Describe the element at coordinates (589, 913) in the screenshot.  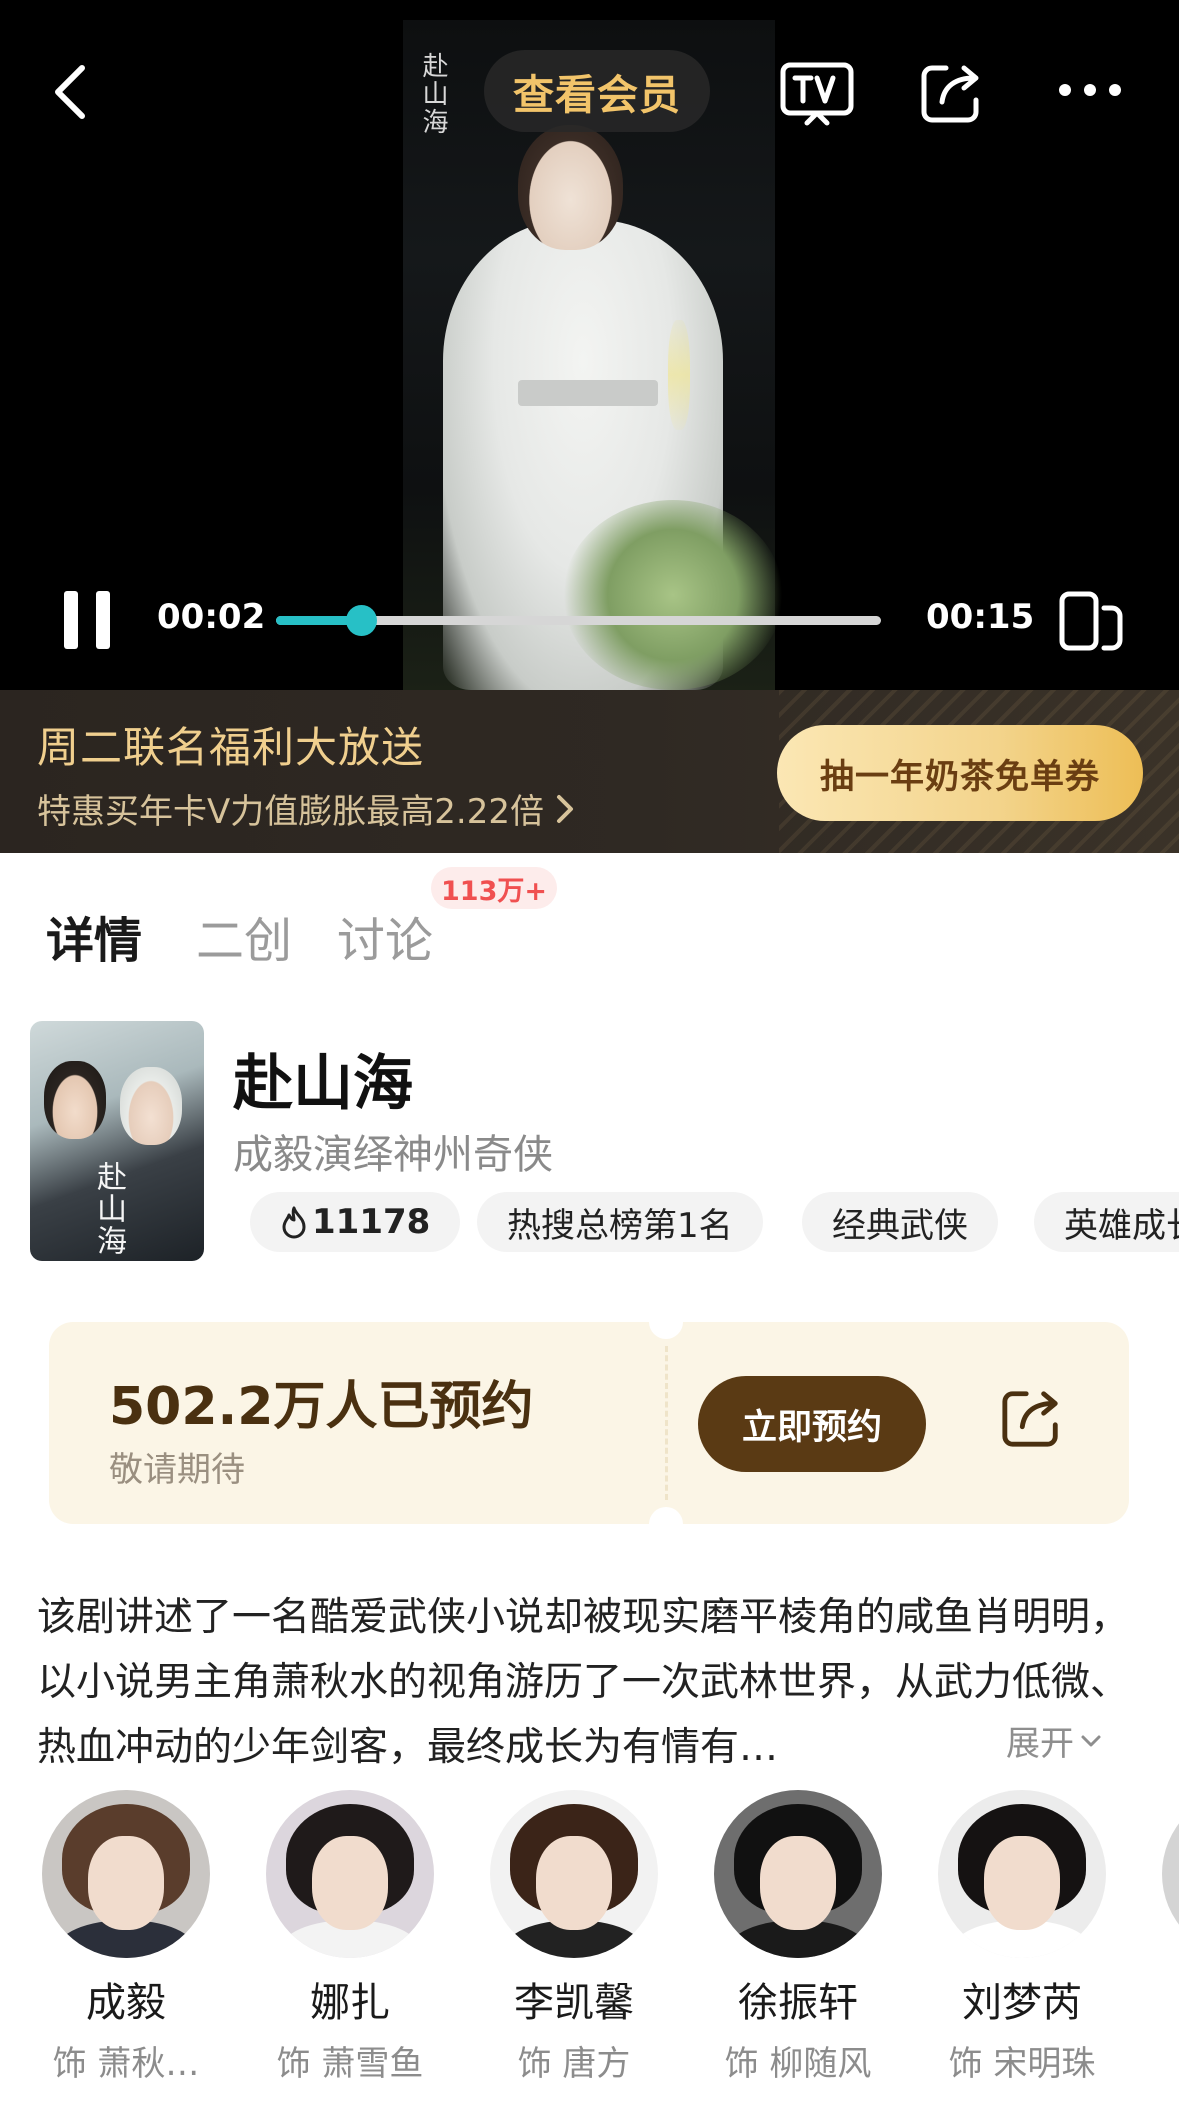
I see `content-tabs: 详情 二创 讨论 113万+` at that location.